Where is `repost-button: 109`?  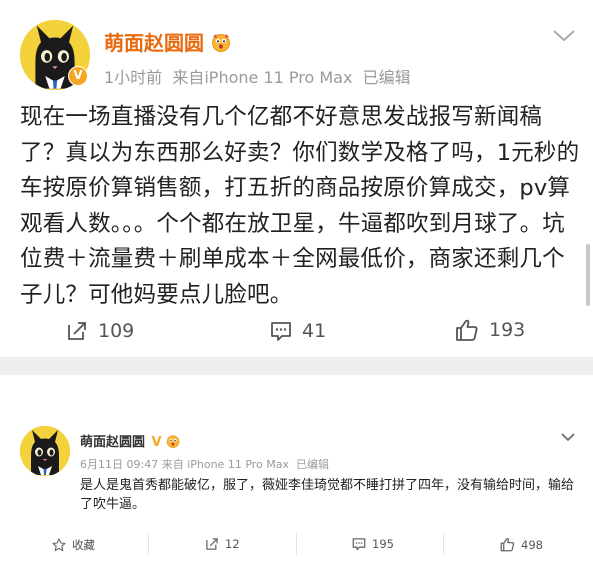
repost-button: 109 is located at coordinates (100, 331).